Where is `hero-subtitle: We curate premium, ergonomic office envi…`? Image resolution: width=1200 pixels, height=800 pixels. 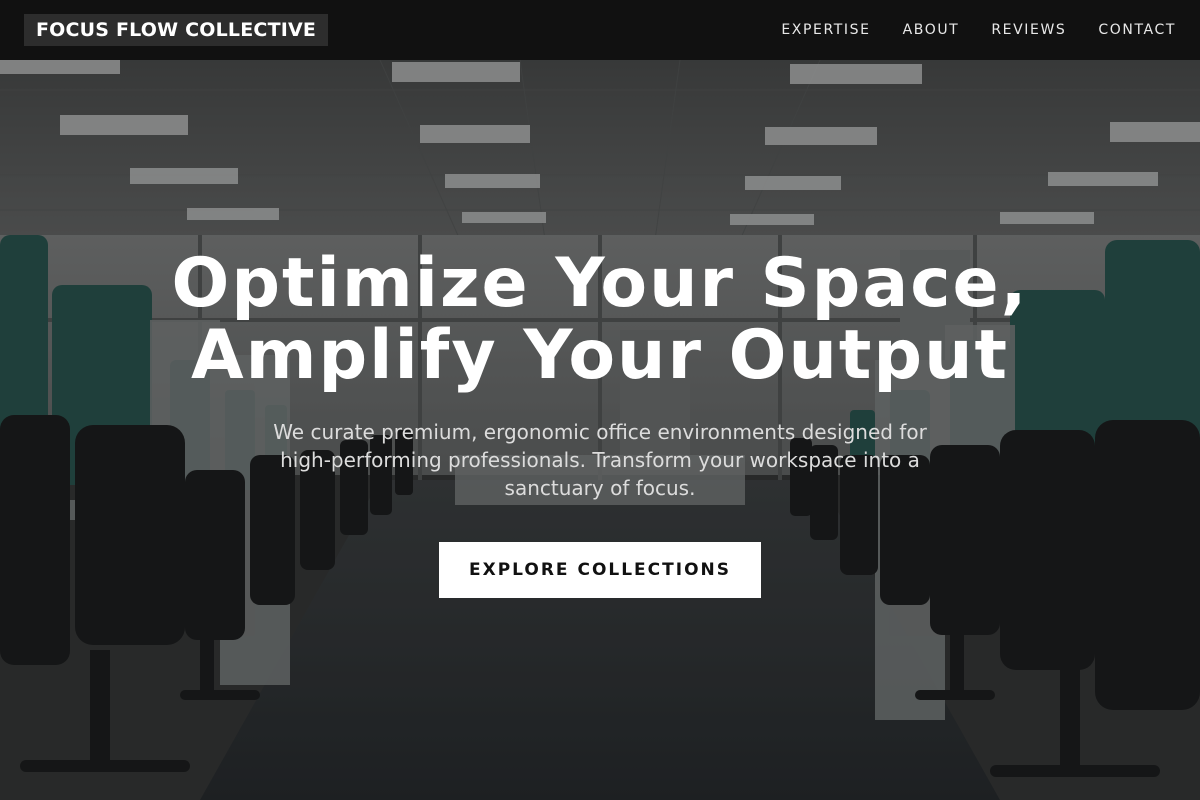 hero-subtitle: We curate premium, ergonomic office envi… is located at coordinates (600, 460).